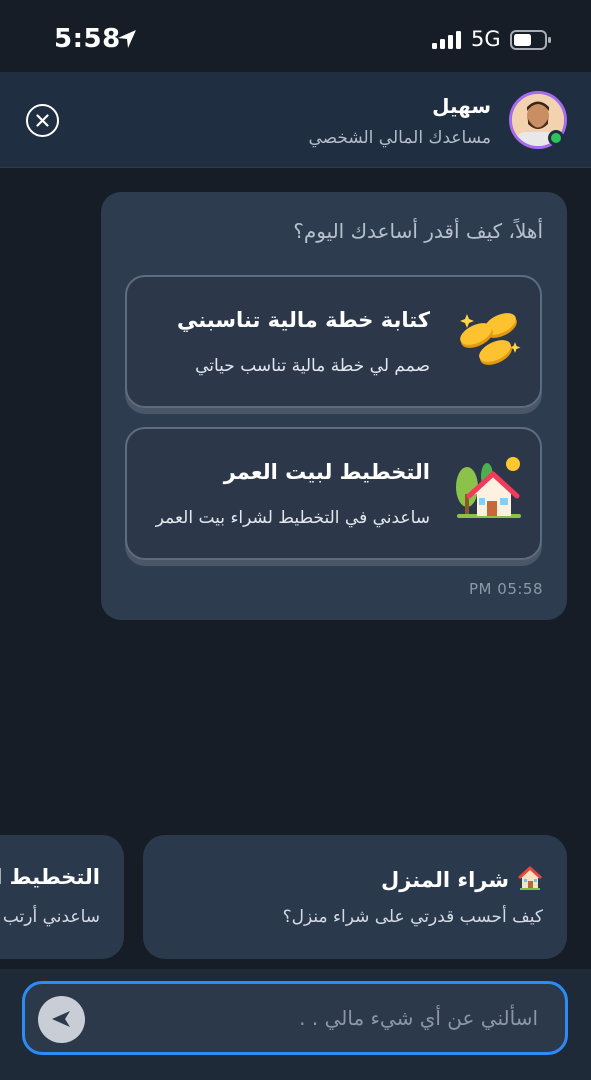 The image size is (591, 1080). Describe the element at coordinates (530, 40) in the screenshot. I see `battery-icon` at that location.